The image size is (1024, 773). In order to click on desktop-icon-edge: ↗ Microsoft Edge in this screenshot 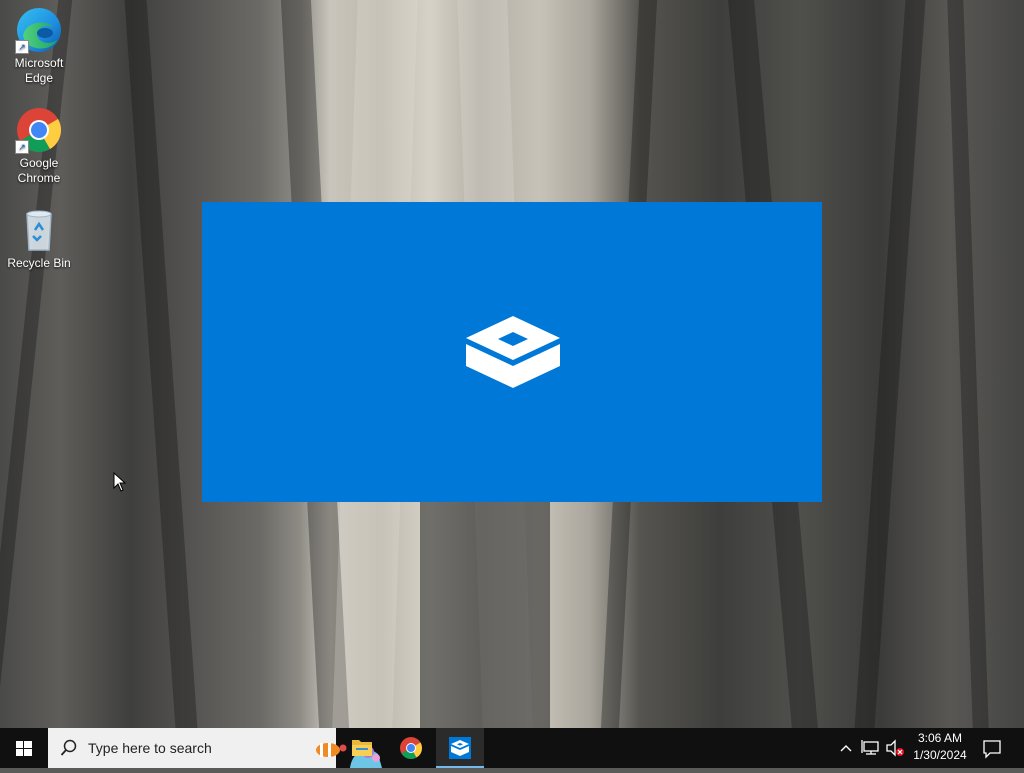, I will do `click(39, 46)`.